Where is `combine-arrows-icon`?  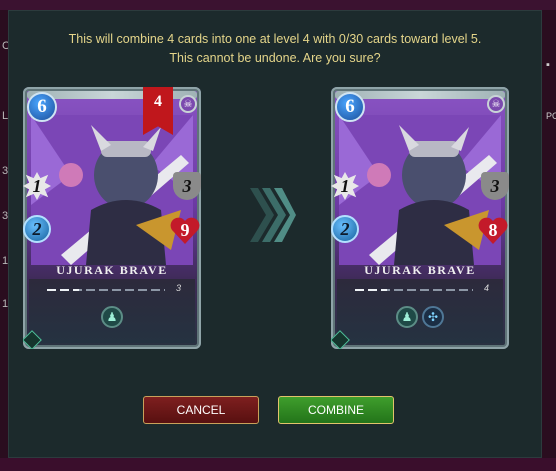
combine-arrows-icon is located at coordinates (273, 215).